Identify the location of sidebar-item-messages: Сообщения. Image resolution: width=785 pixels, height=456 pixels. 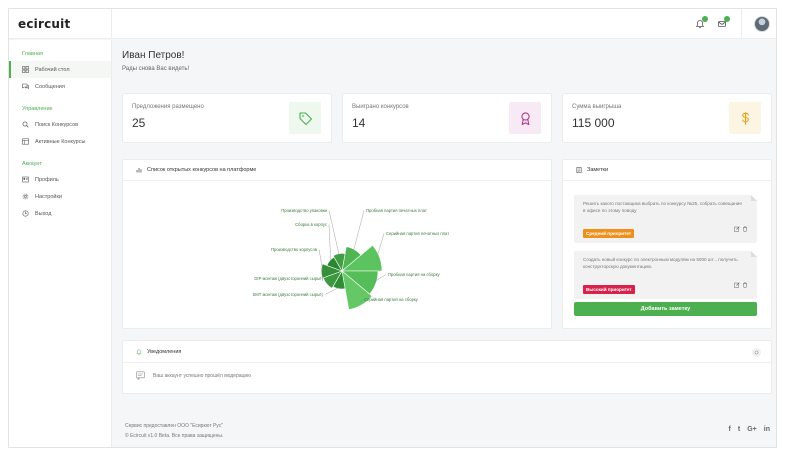
(60, 86).